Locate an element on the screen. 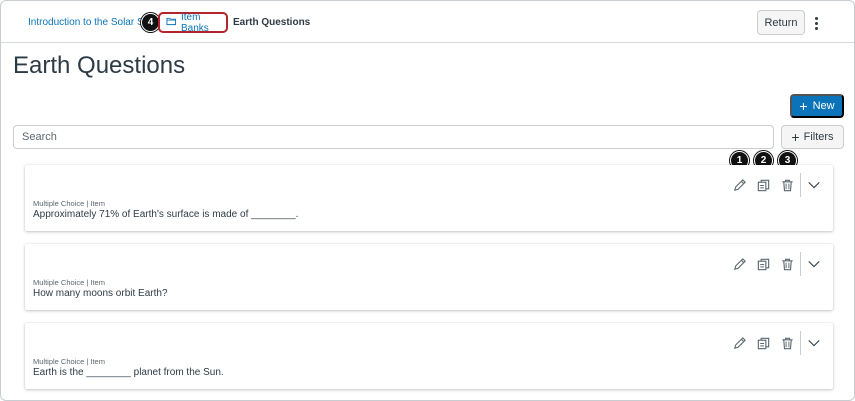  breadcrumb-current: Earth Questions is located at coordinates (272, 22).